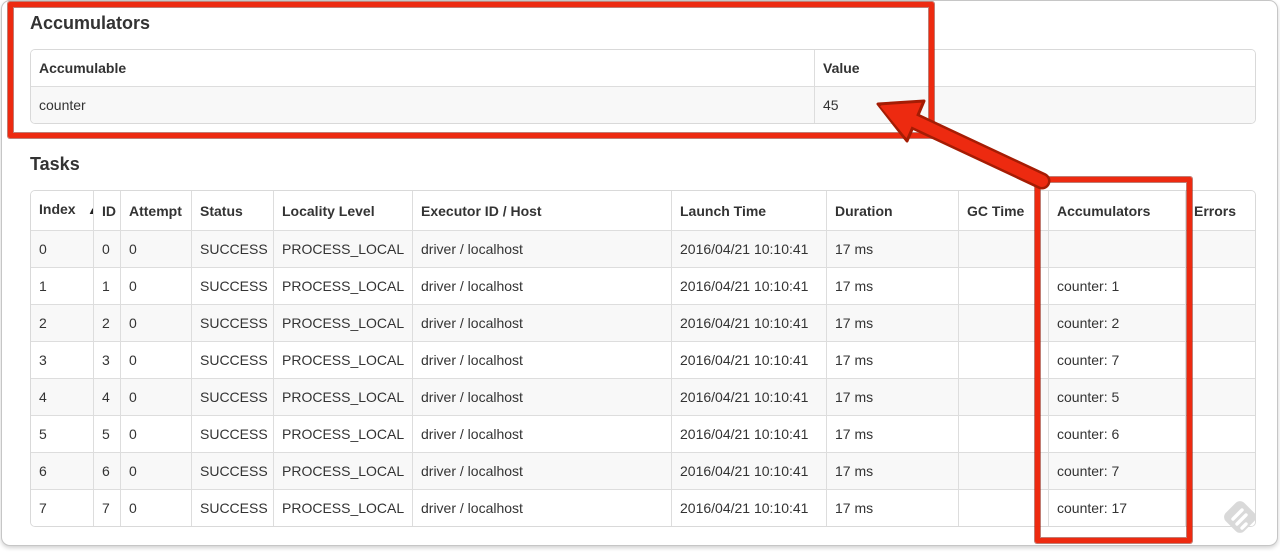 The width and height of the screenshot is (1280, 556). Describe the element at coordinates (1116, 322) in the screenshot. I see `accumulators-cell: counter: 2` at that location.